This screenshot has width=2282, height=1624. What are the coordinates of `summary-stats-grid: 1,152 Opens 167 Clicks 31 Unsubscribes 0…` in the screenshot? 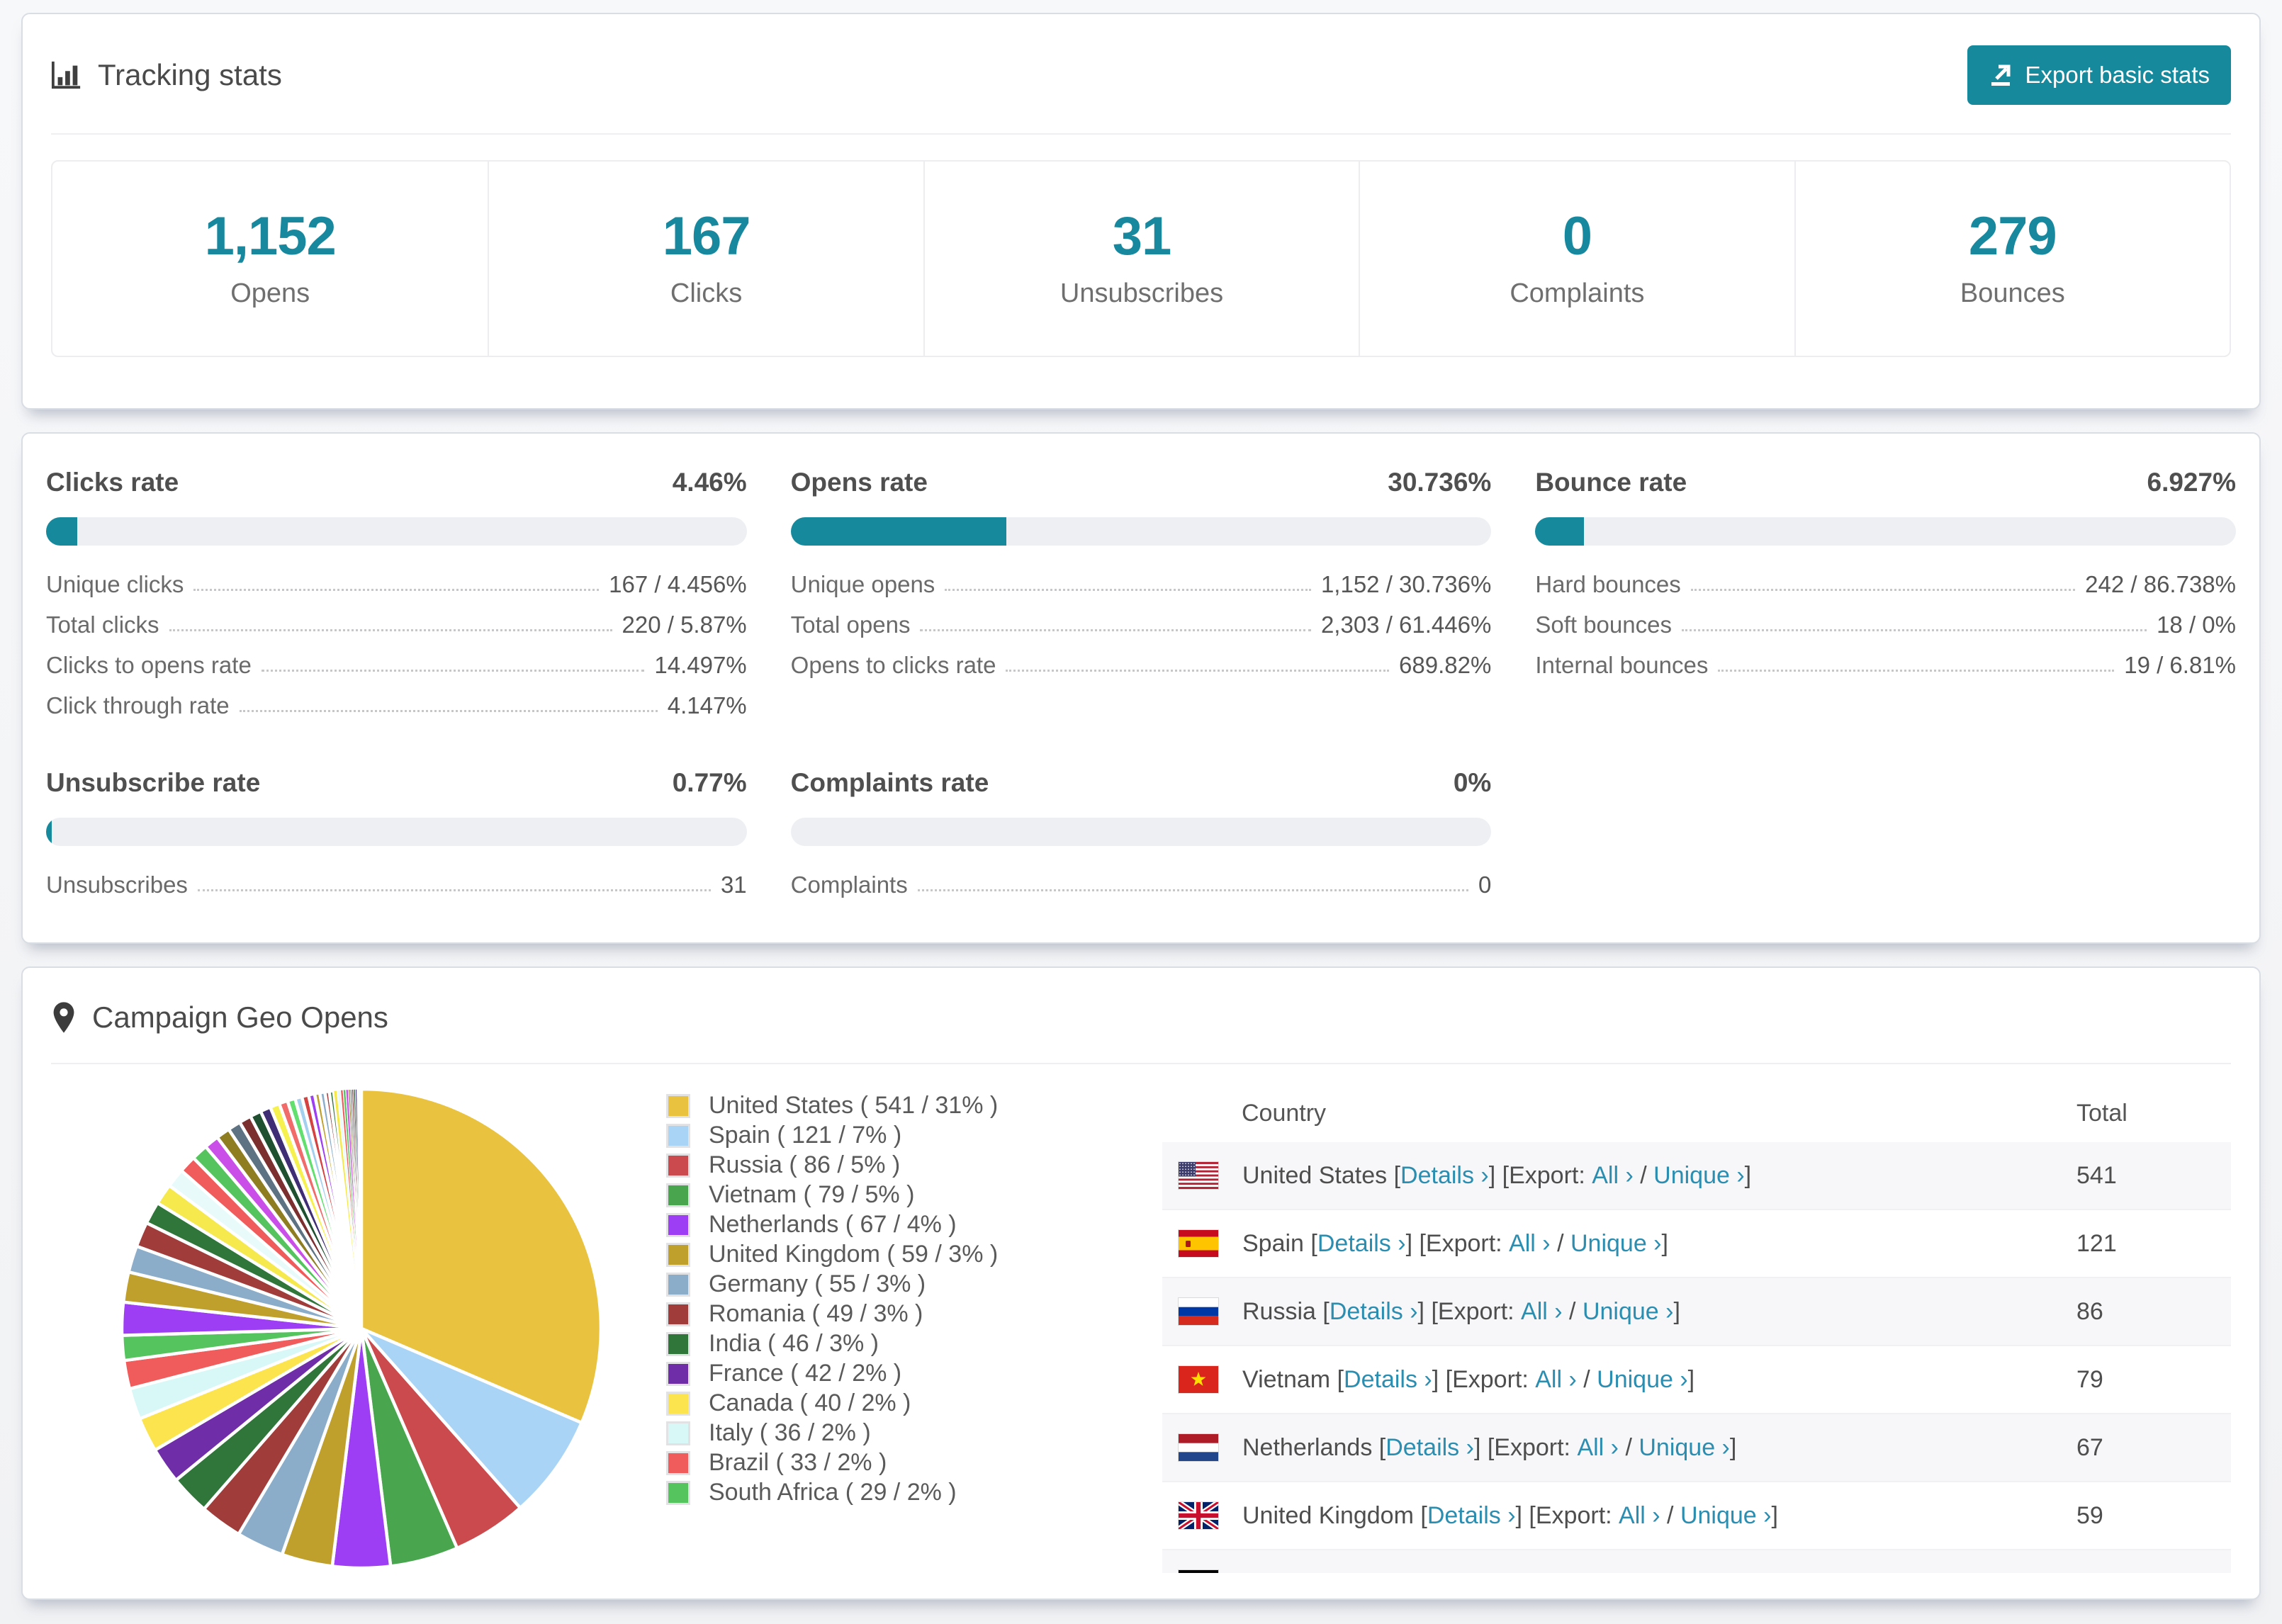 It's located at (1141, 258).